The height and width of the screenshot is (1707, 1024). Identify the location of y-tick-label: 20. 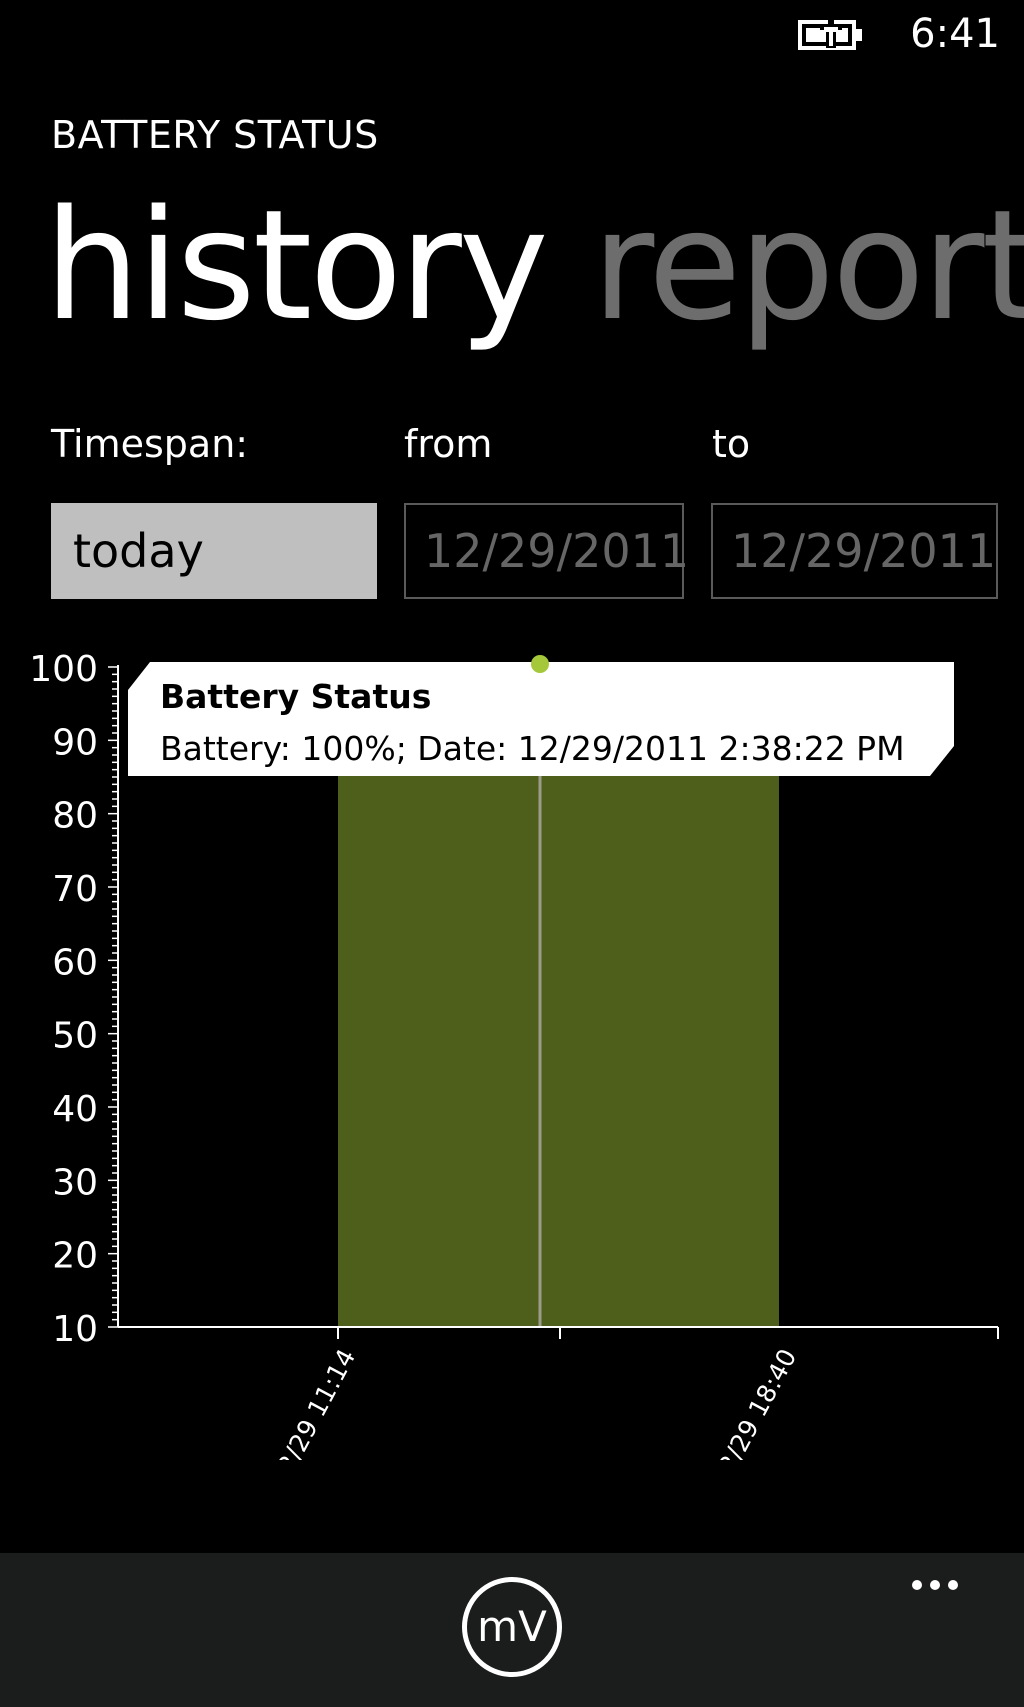
(75, 1256).